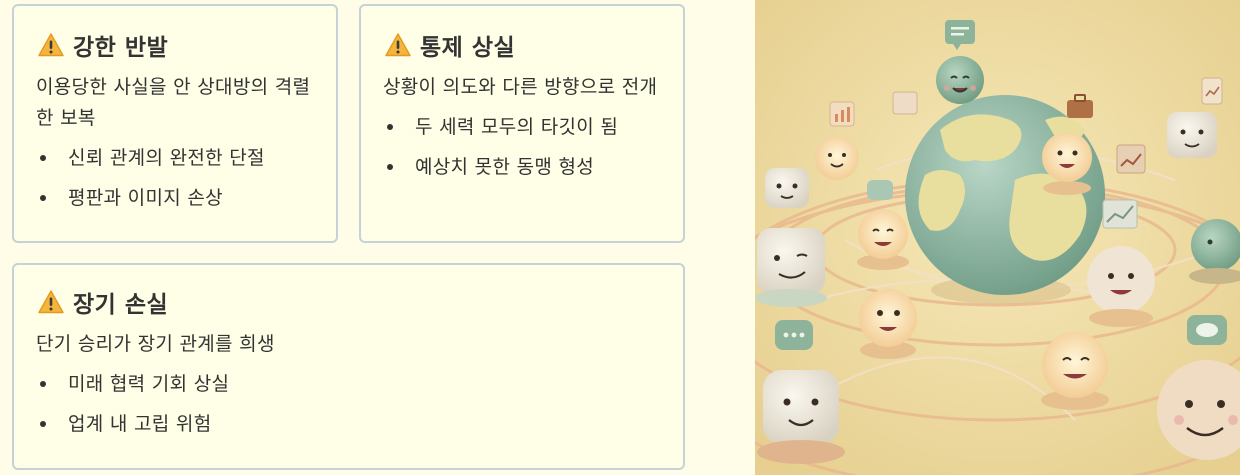 The height and width of the screenshot is (475, 1240). What do you see at coordinates (121, 305) in the screenshot?
I see `card-title-text: 장기 손실` at bounding box center [121, 305].